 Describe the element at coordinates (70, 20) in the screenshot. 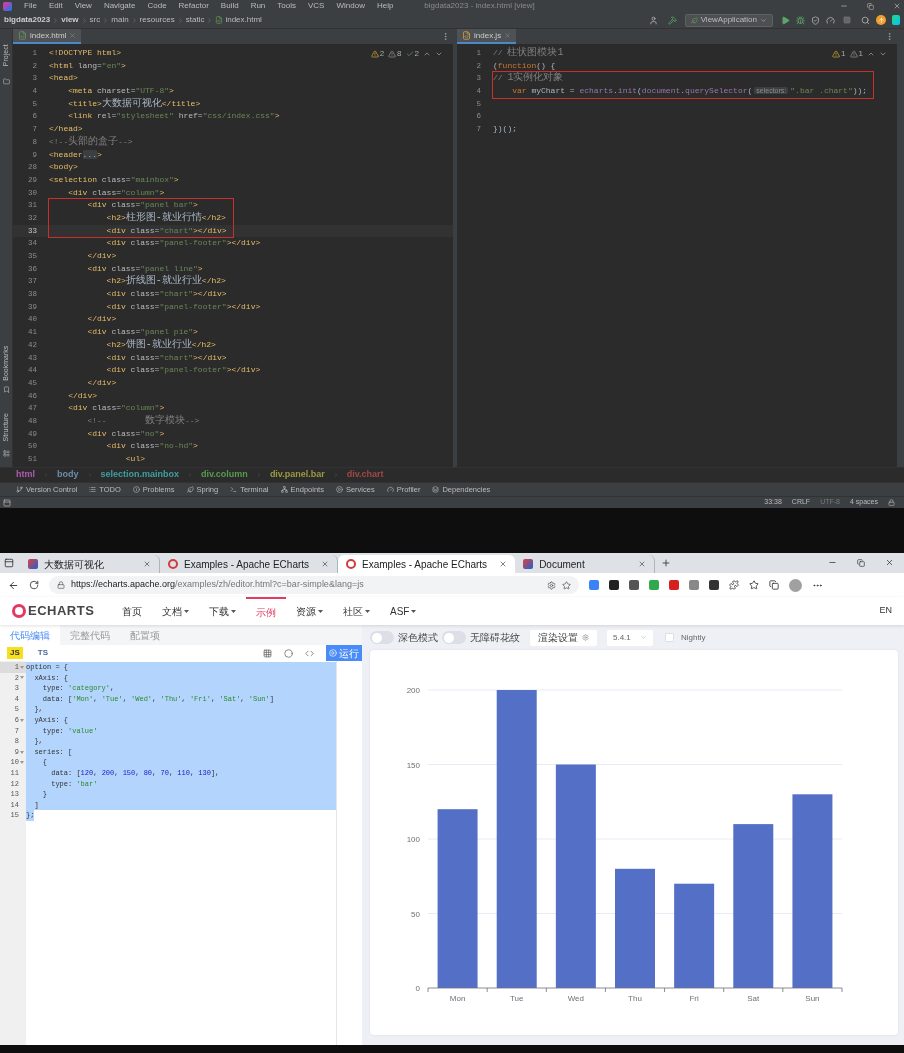

I see `breadcrumb-item: view` at that location.